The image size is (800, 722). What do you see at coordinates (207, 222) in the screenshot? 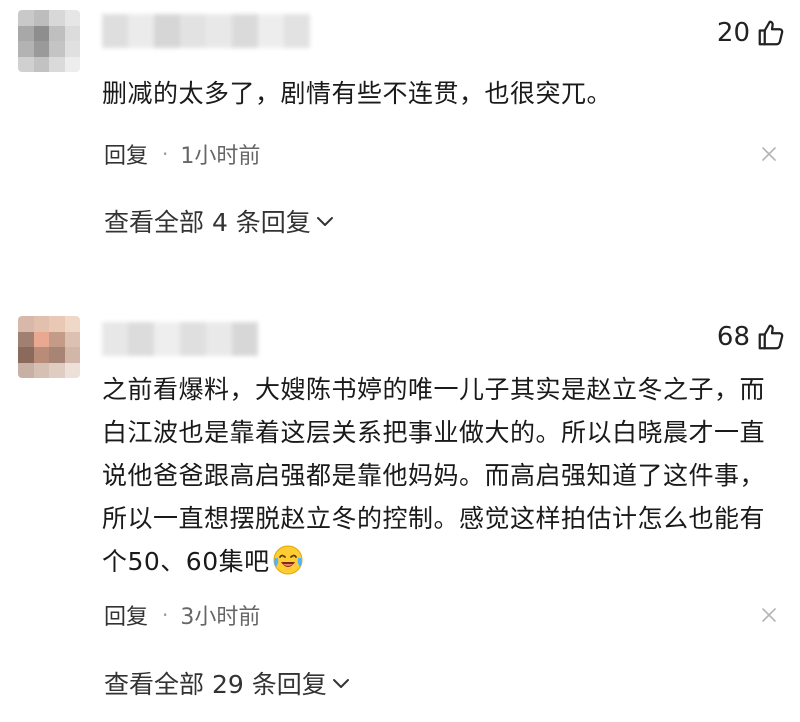
I see `view-replies-label: 查看全部 4 条回复` at bounding box center [207, 222].